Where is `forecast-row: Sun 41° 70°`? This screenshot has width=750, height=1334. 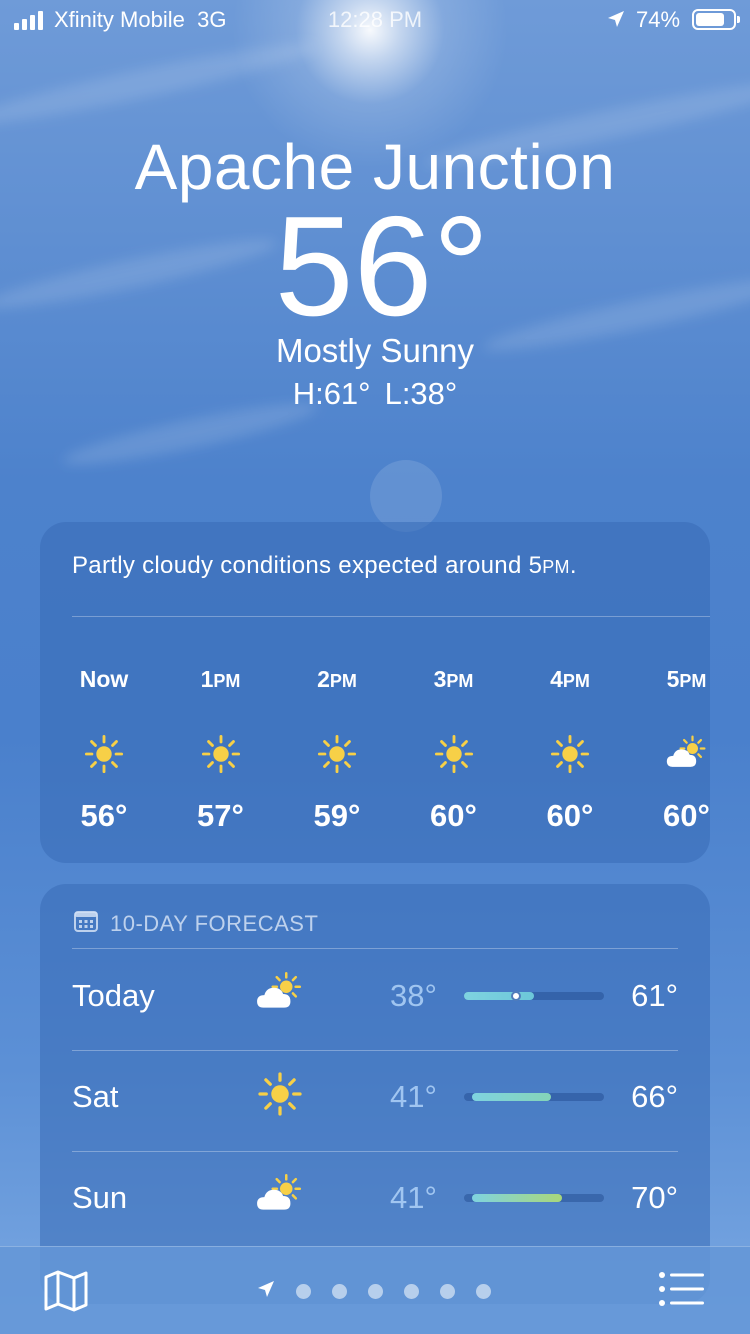 forecast-row: Sun 41° 70° is located at coordinates (375, 1202).